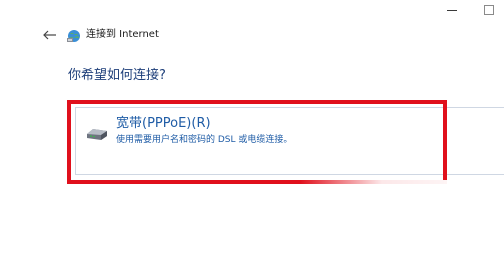 This screenshot has width=504, height=256. Describe the element at coordinates (122, 34) in the screenshot. I see `wizard-title: 连接到 Internet` at that location.